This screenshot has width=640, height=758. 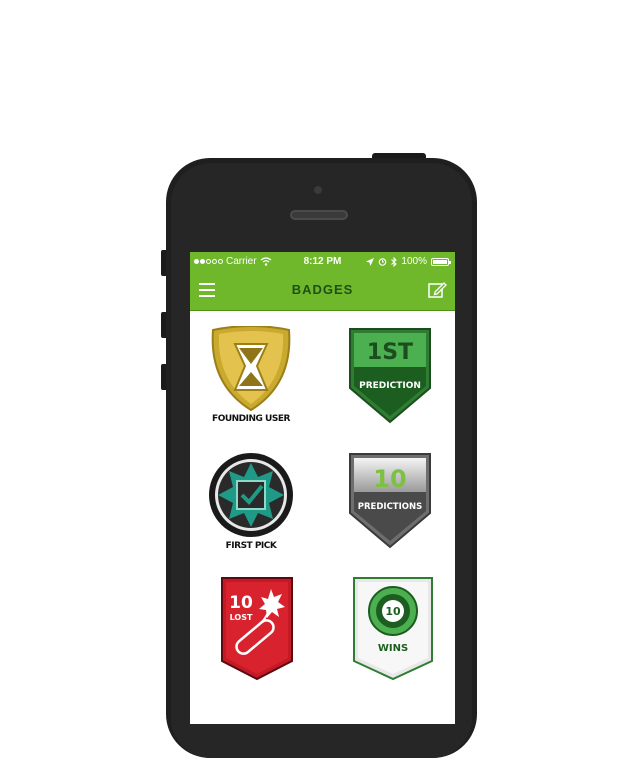 I want to click on badge-first-prediction: 1ST PREDICTION, so click(x=390, y=386).